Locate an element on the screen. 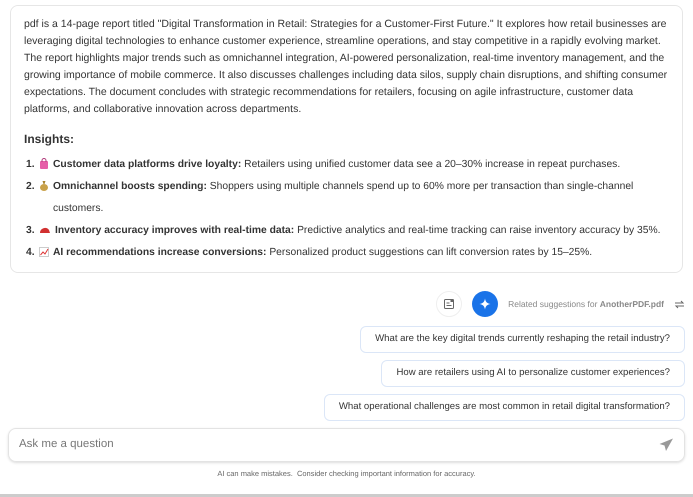  insight-text: Inventory accuracy improves with real-time data: Predictive analytics and real-time tracking can raise inventory accuracy by 35%. is located at coordinates (358, 231).